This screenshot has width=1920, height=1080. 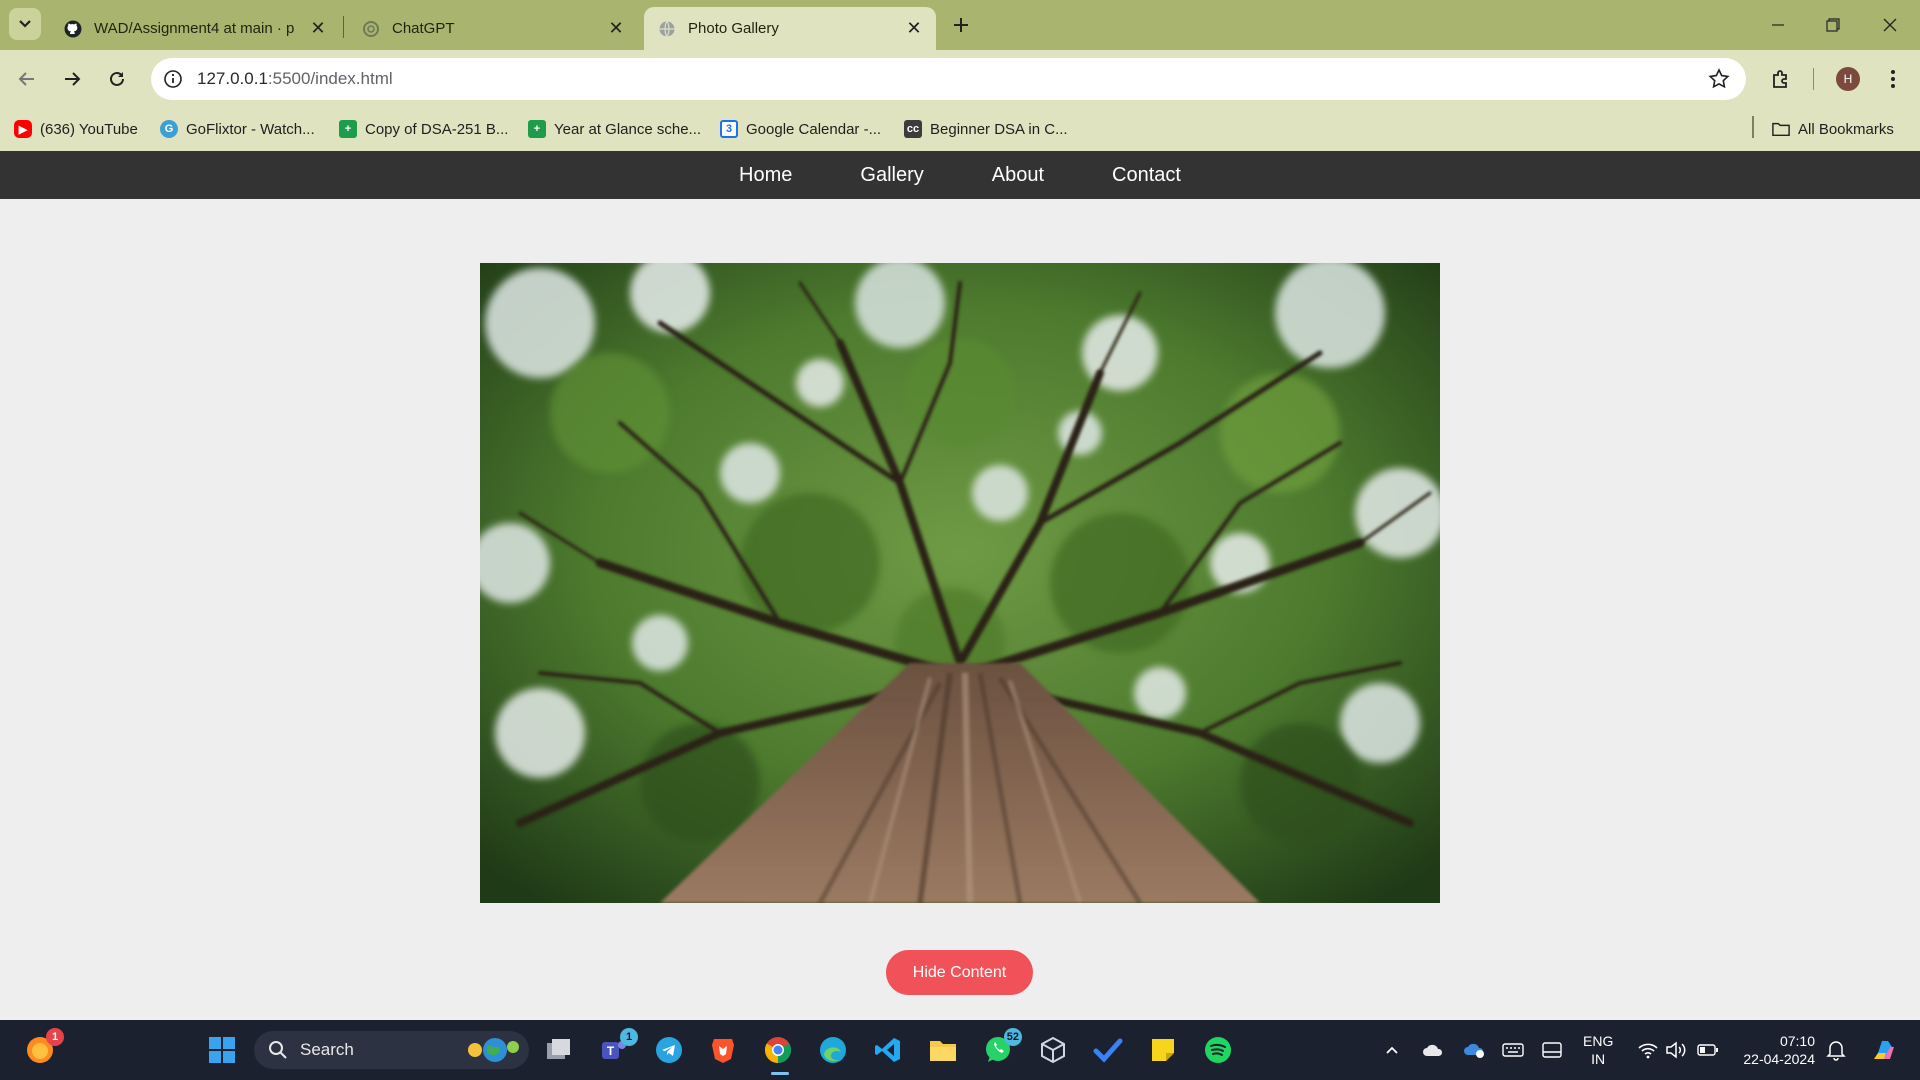 I want to click on windows-icon, so click(x=222, y=1050).